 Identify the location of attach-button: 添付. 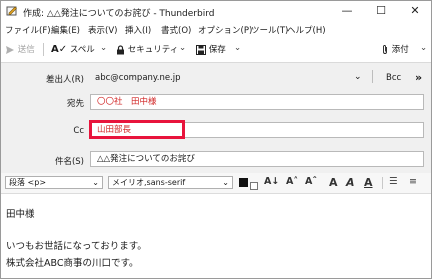
(395, 49).